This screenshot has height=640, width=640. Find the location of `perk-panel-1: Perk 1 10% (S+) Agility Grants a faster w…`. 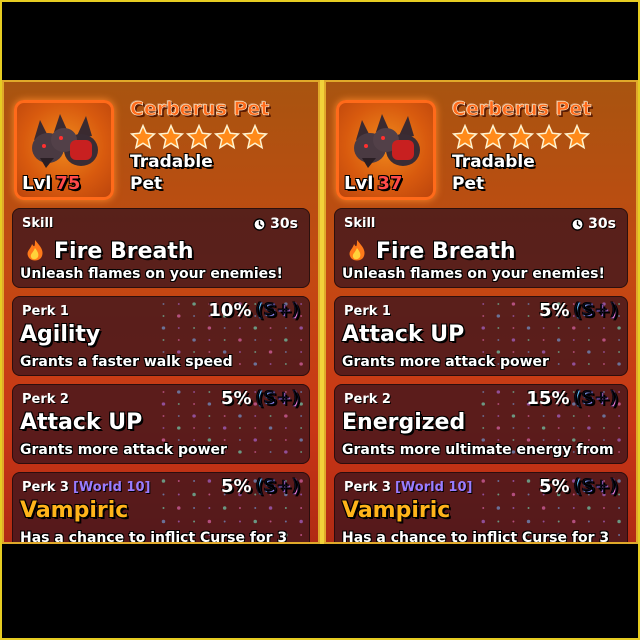

perk-panel-1: Perk 1 10% (S+) Agility Grants a faster w… is located at coordinates (161, 336).